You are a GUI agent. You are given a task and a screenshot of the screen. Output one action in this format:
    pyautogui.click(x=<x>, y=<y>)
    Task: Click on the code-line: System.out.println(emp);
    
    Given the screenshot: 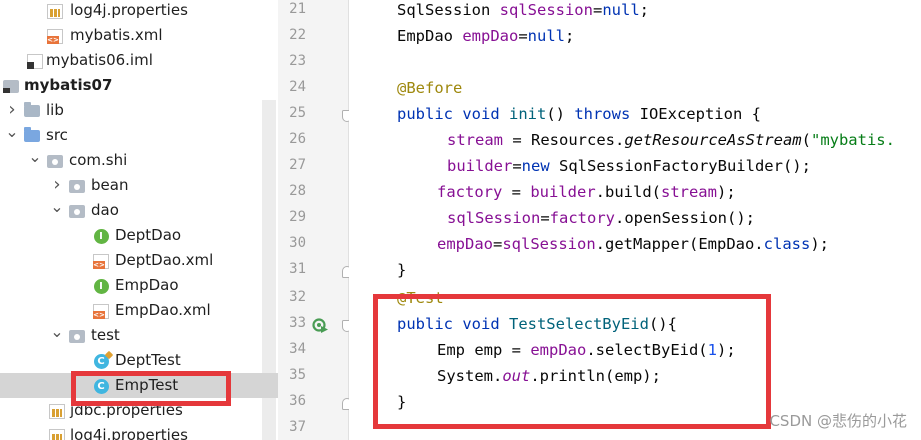 What is the action you would take?
    pyautogui.click(x=549, y=376)
    